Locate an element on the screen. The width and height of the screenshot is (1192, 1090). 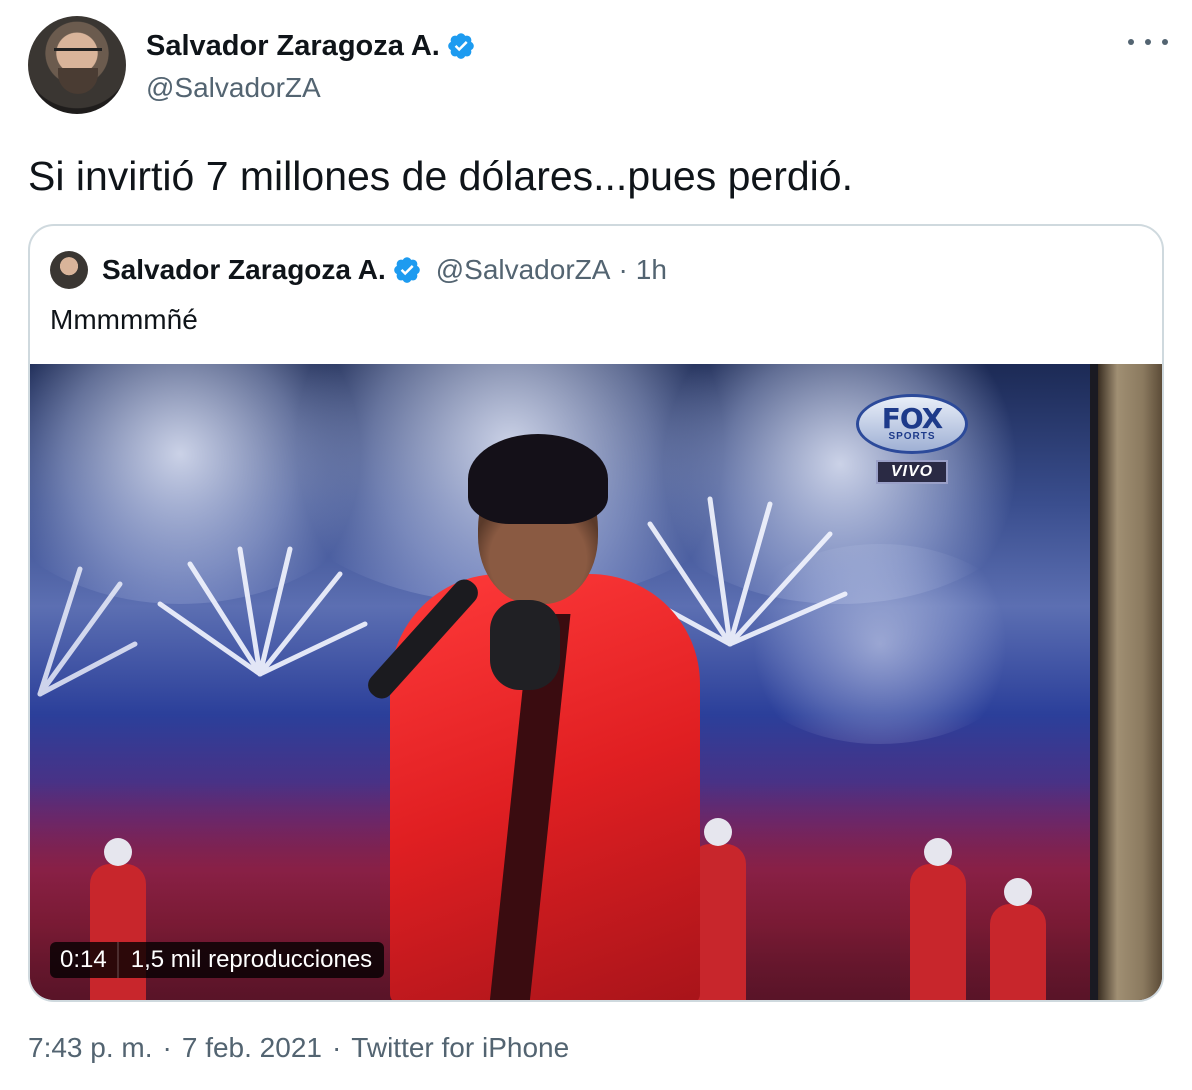
performer-glove is located at coordinates (525, 645).